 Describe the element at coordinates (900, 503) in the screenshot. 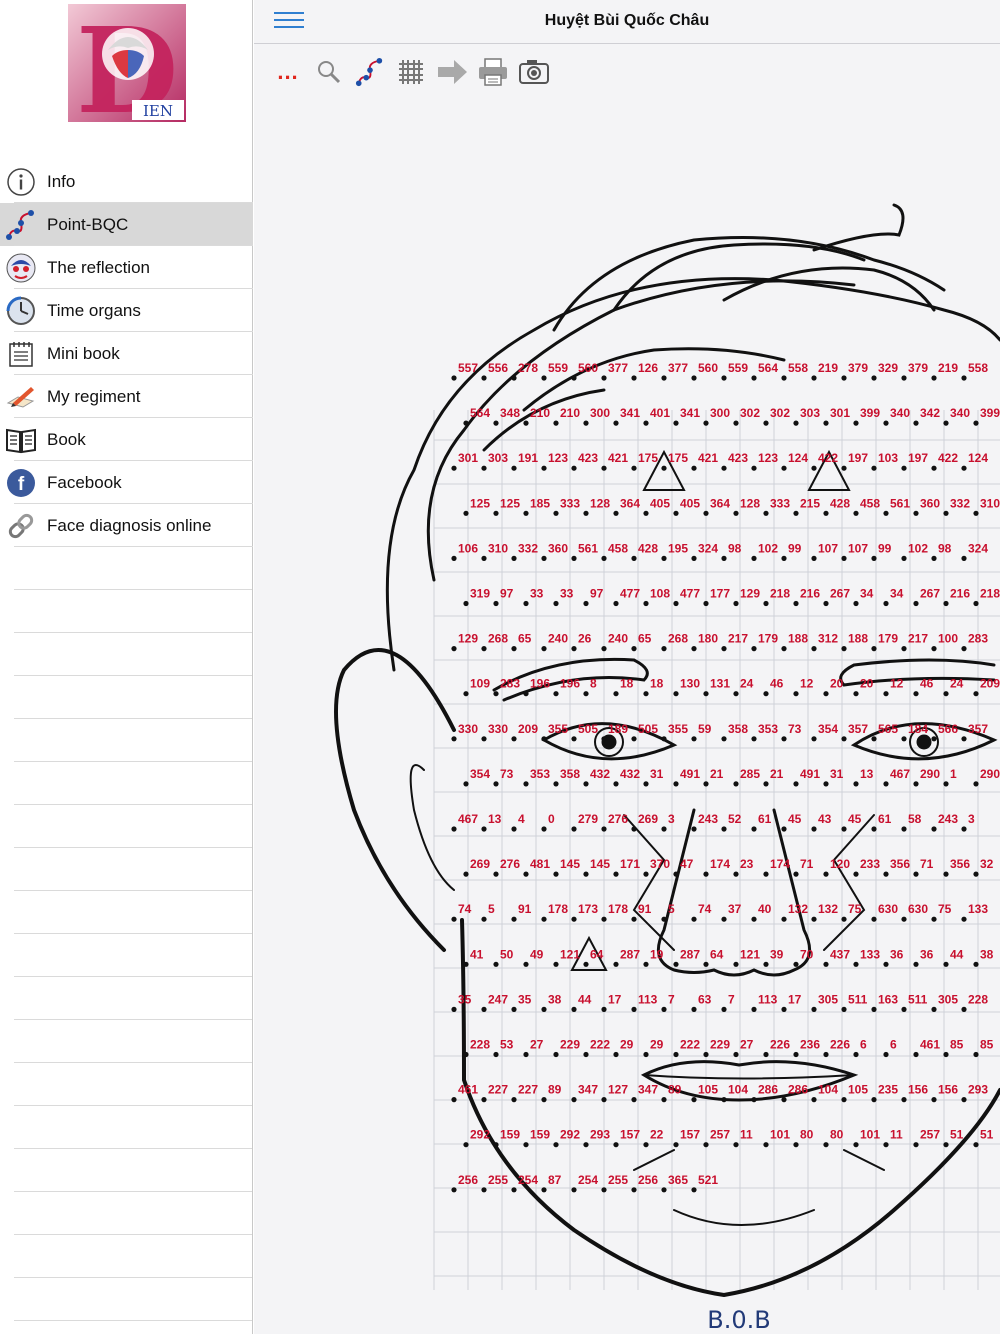

I see `acupoint-label: 561` at that location.